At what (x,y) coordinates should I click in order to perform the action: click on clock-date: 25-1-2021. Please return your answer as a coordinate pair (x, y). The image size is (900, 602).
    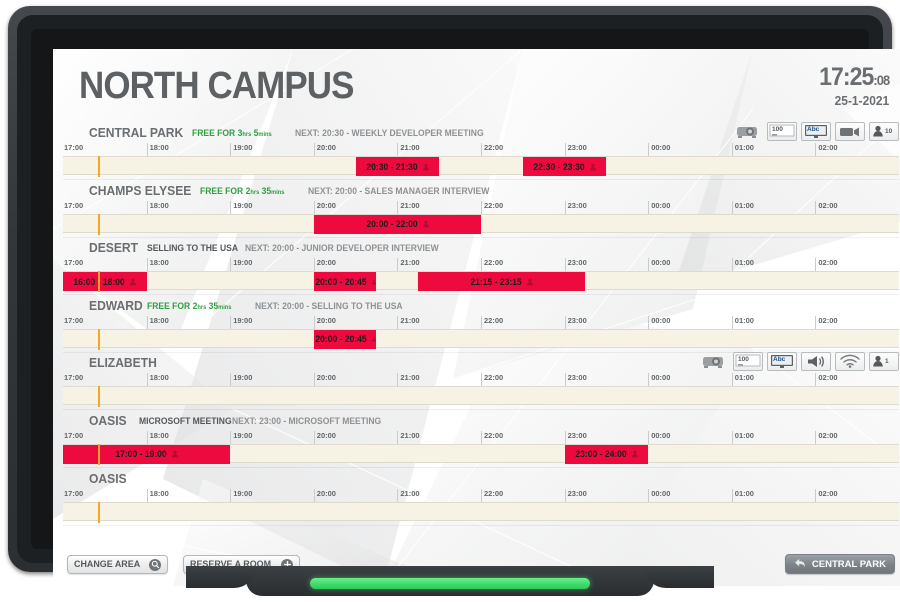
    Looking at the image, I should click on (861, 100).